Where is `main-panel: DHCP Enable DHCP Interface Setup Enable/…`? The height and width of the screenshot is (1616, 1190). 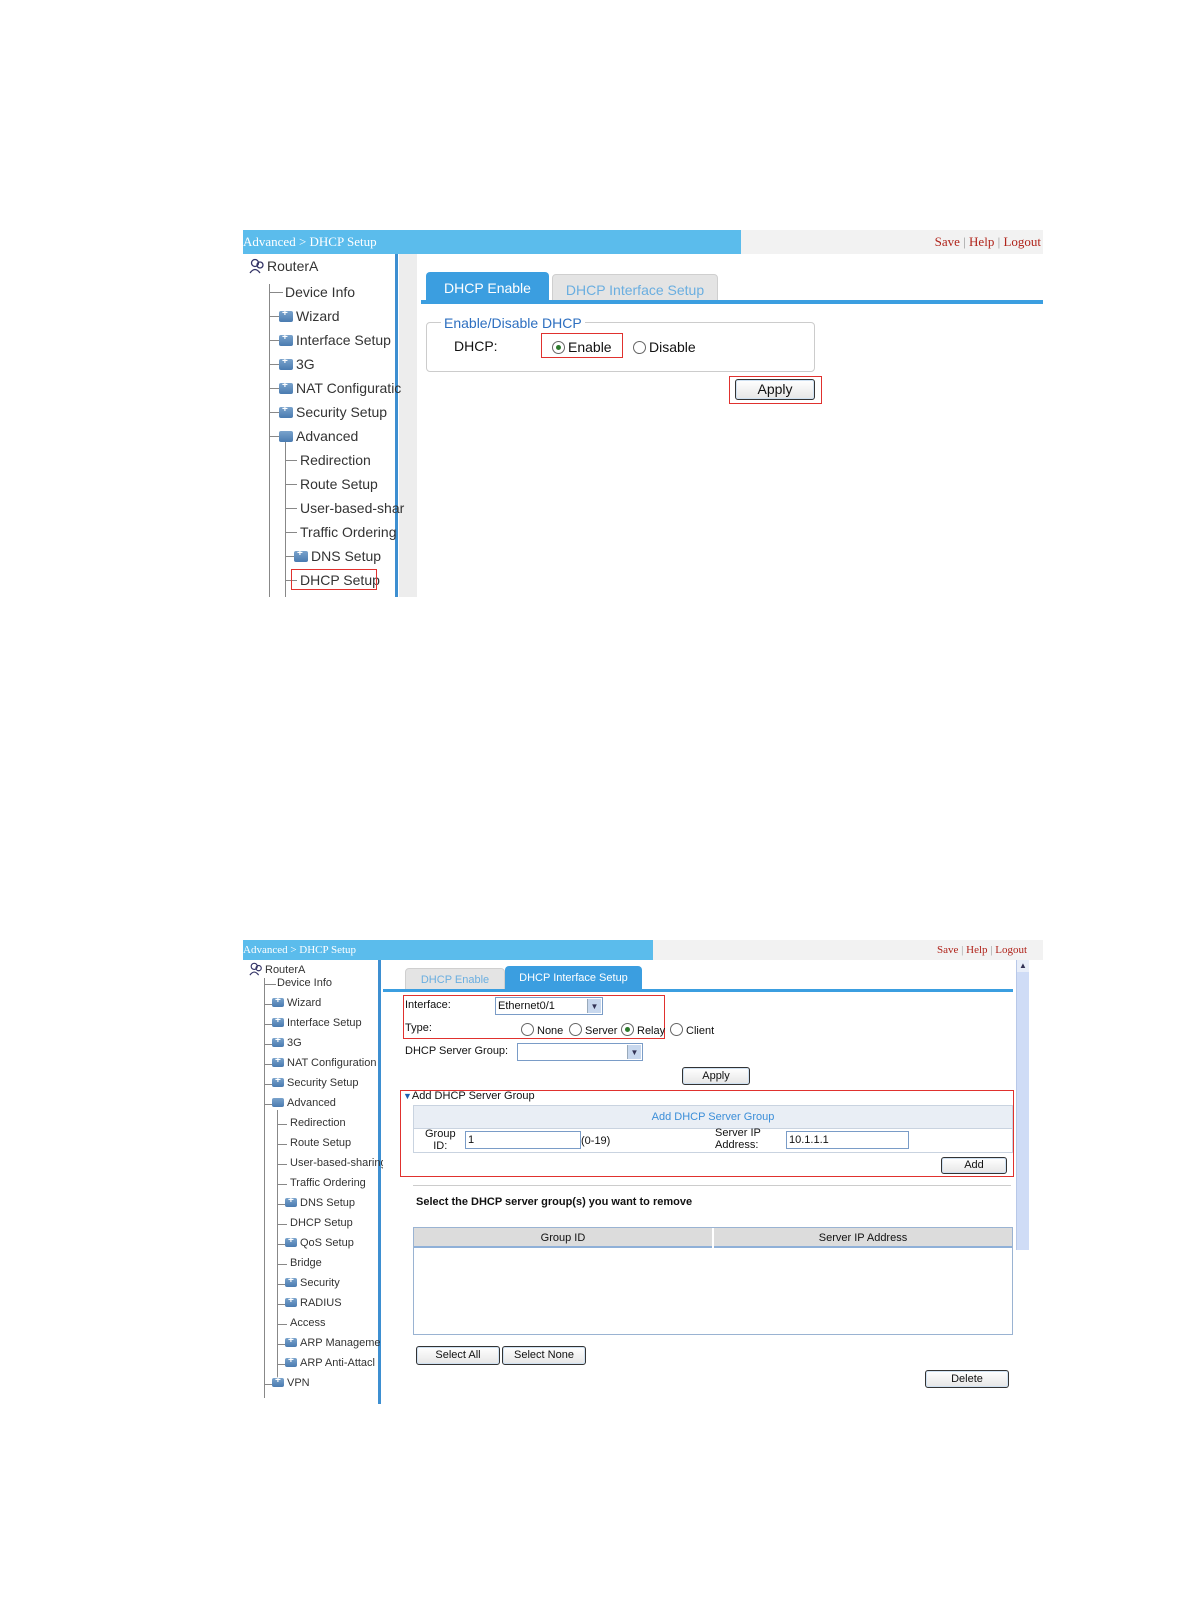
main-panel: DHCP Enable DHCP Interface Setup Enable/… is located at coordinates (732, 425).